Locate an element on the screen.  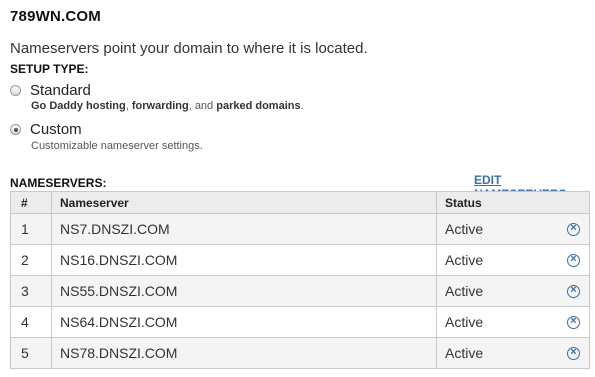
desc-hosting: Go Daddy hosting is located at coordinates (78, 106).